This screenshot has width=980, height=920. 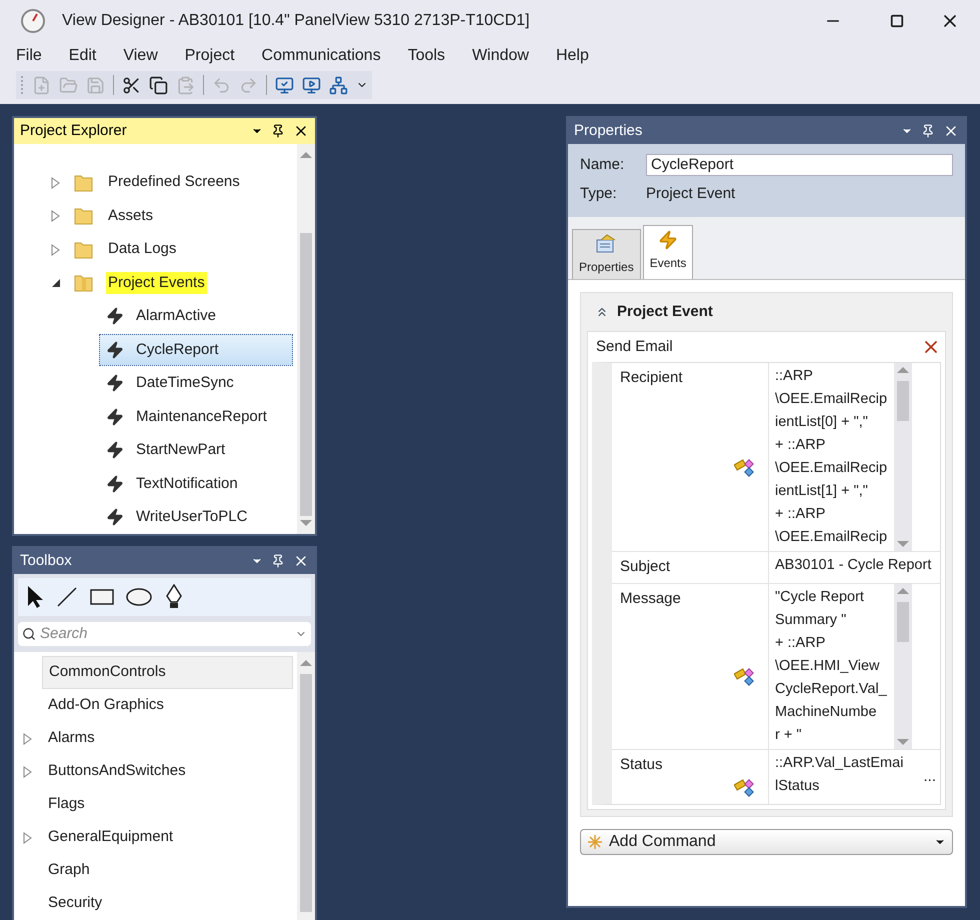 I want to click on maximize-icon, so click(x=897, y=21).